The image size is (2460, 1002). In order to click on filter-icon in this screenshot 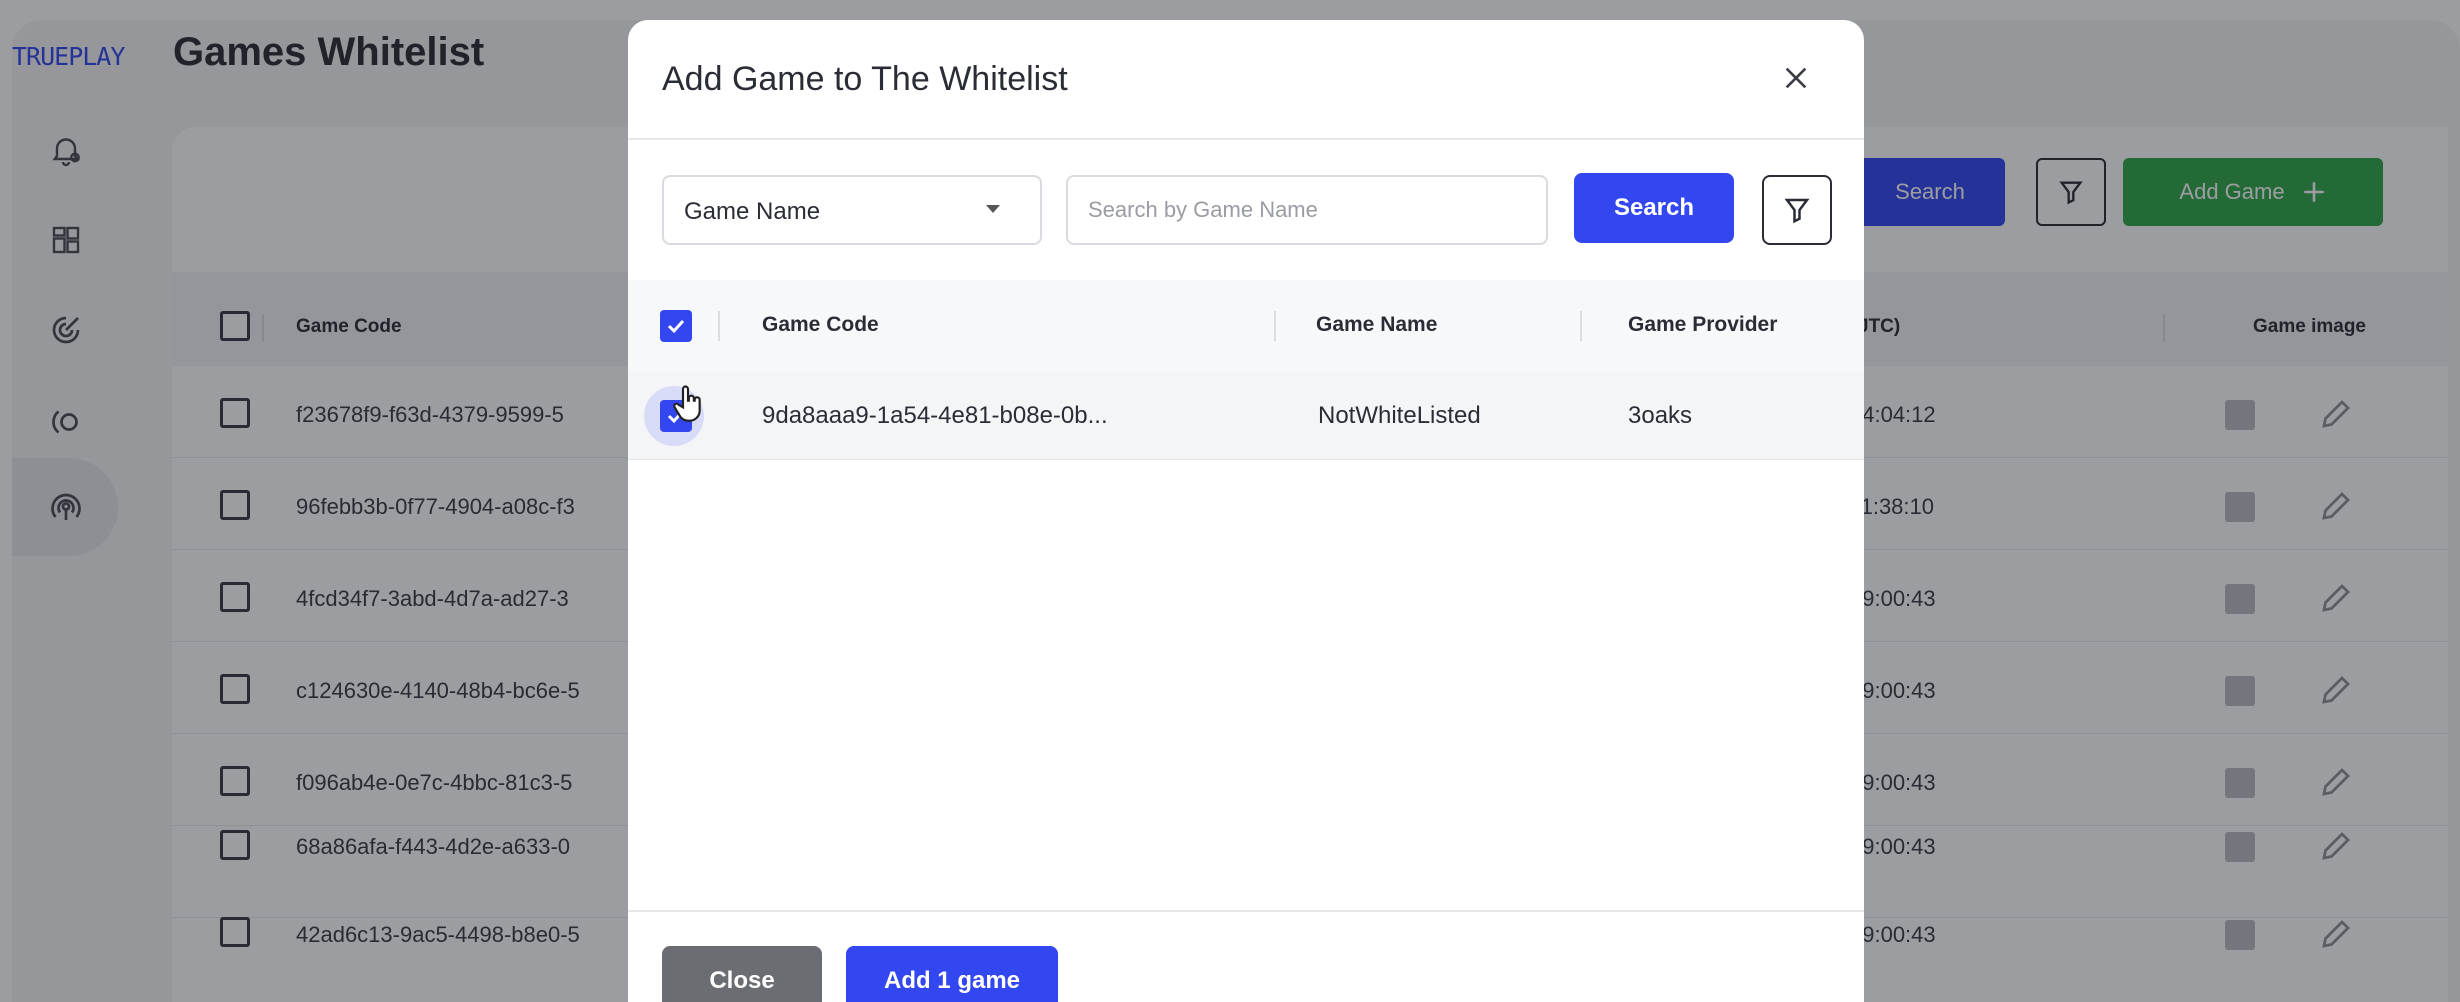, I will do `click(1797, 211)`.